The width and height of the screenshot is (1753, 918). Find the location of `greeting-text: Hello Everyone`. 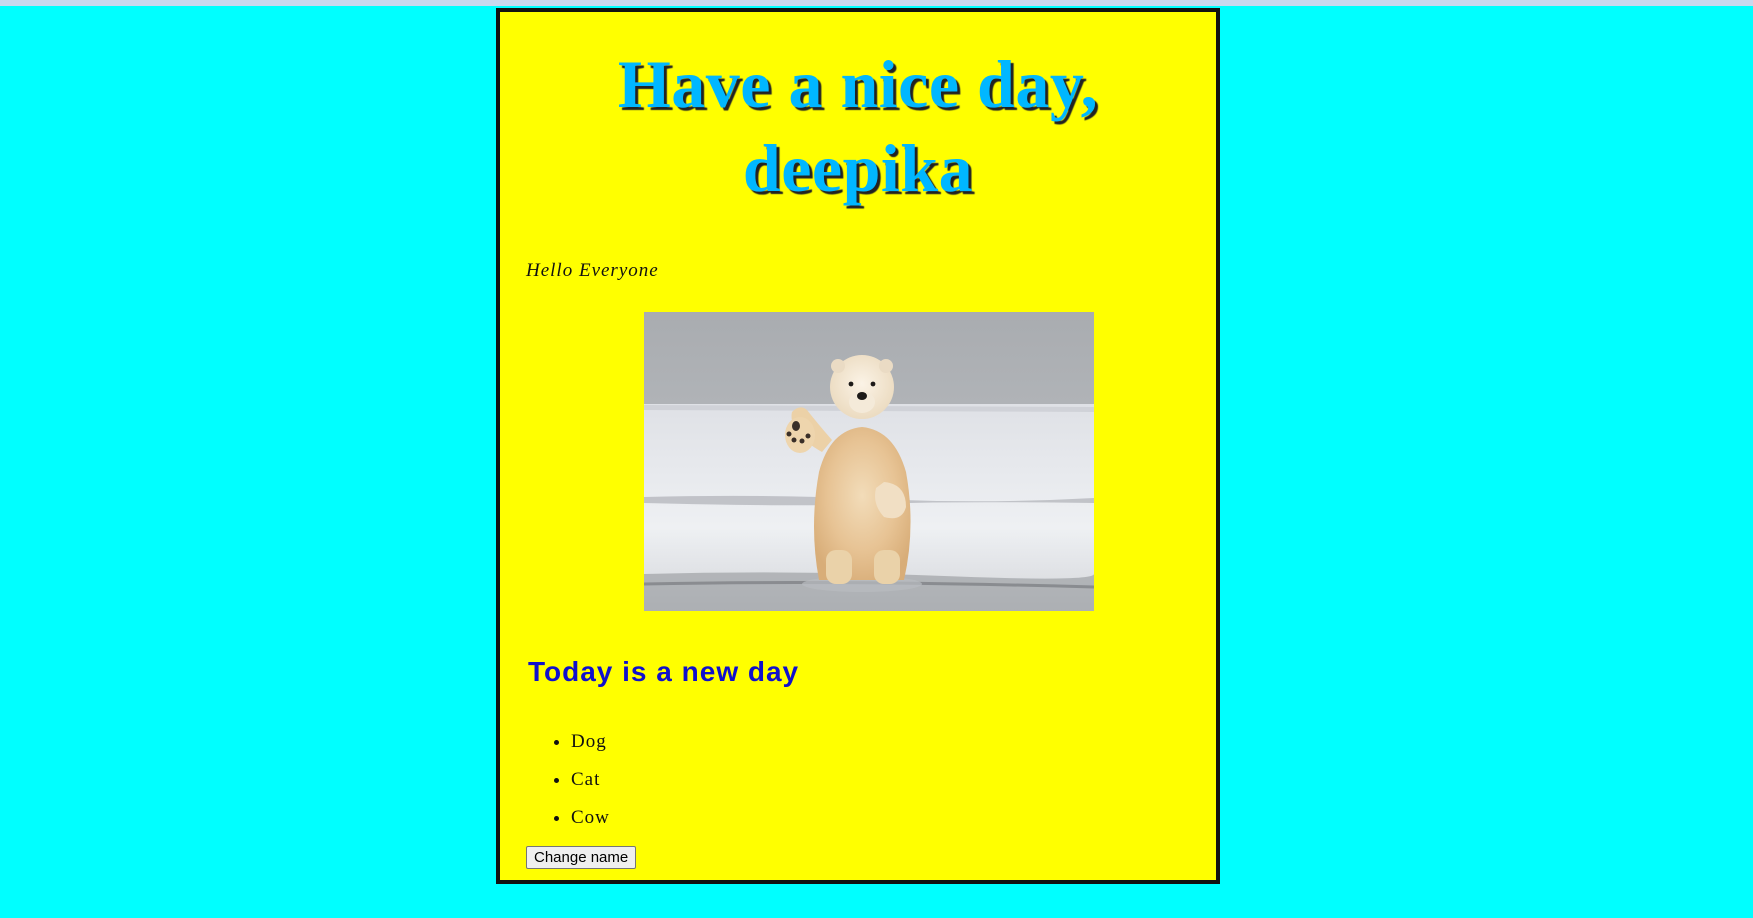

greeting-text: Hello Everyone is located at coordinates (592, 270).